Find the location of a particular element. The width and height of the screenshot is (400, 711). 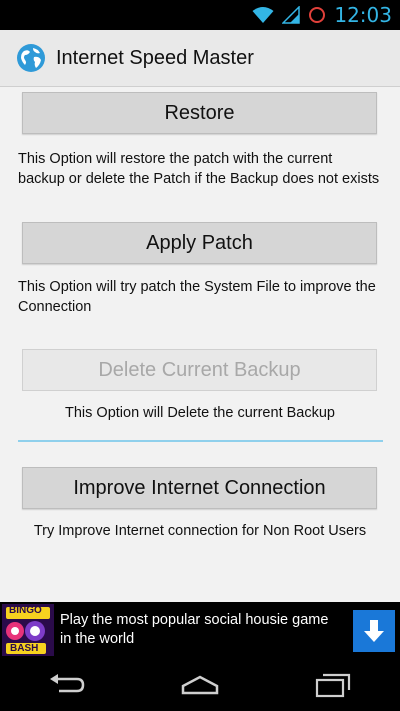

download-arrow-icon is located at coordinates (374, 631).